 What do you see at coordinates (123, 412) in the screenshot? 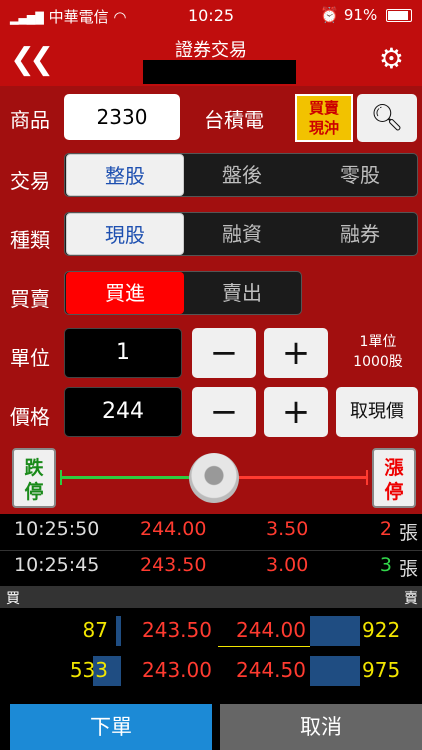
I see `price-input: 244` at bounding box center [123, 412].